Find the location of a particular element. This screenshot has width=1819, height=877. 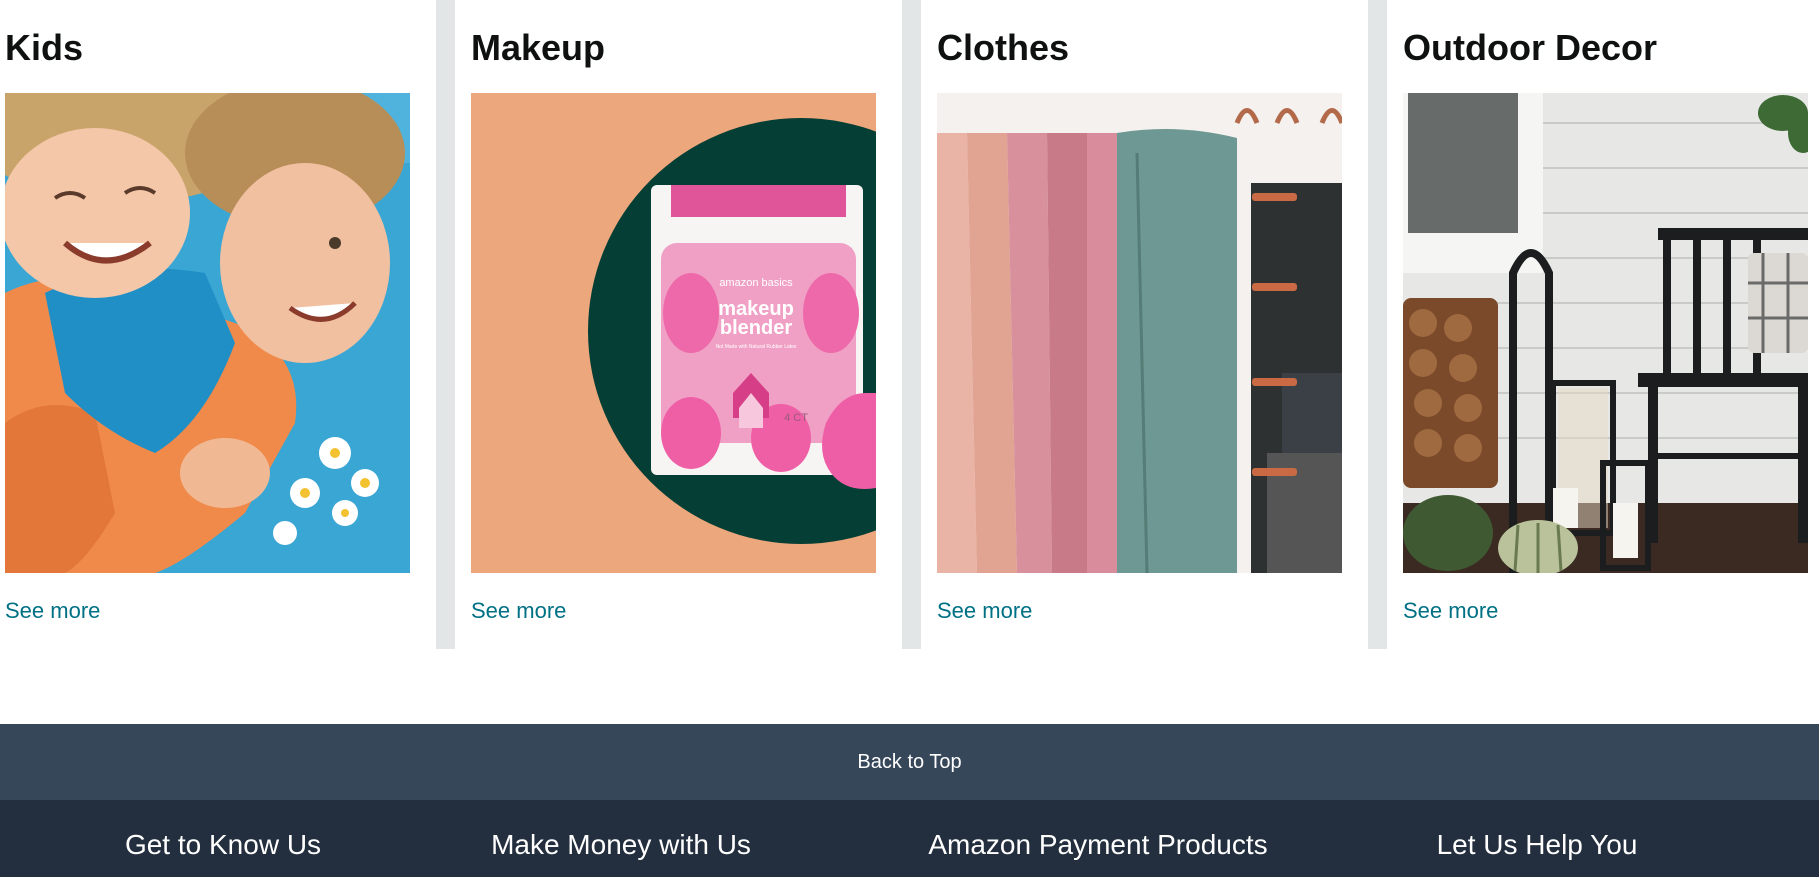

porch-decor-photo is located at coordinates (1605, 333).